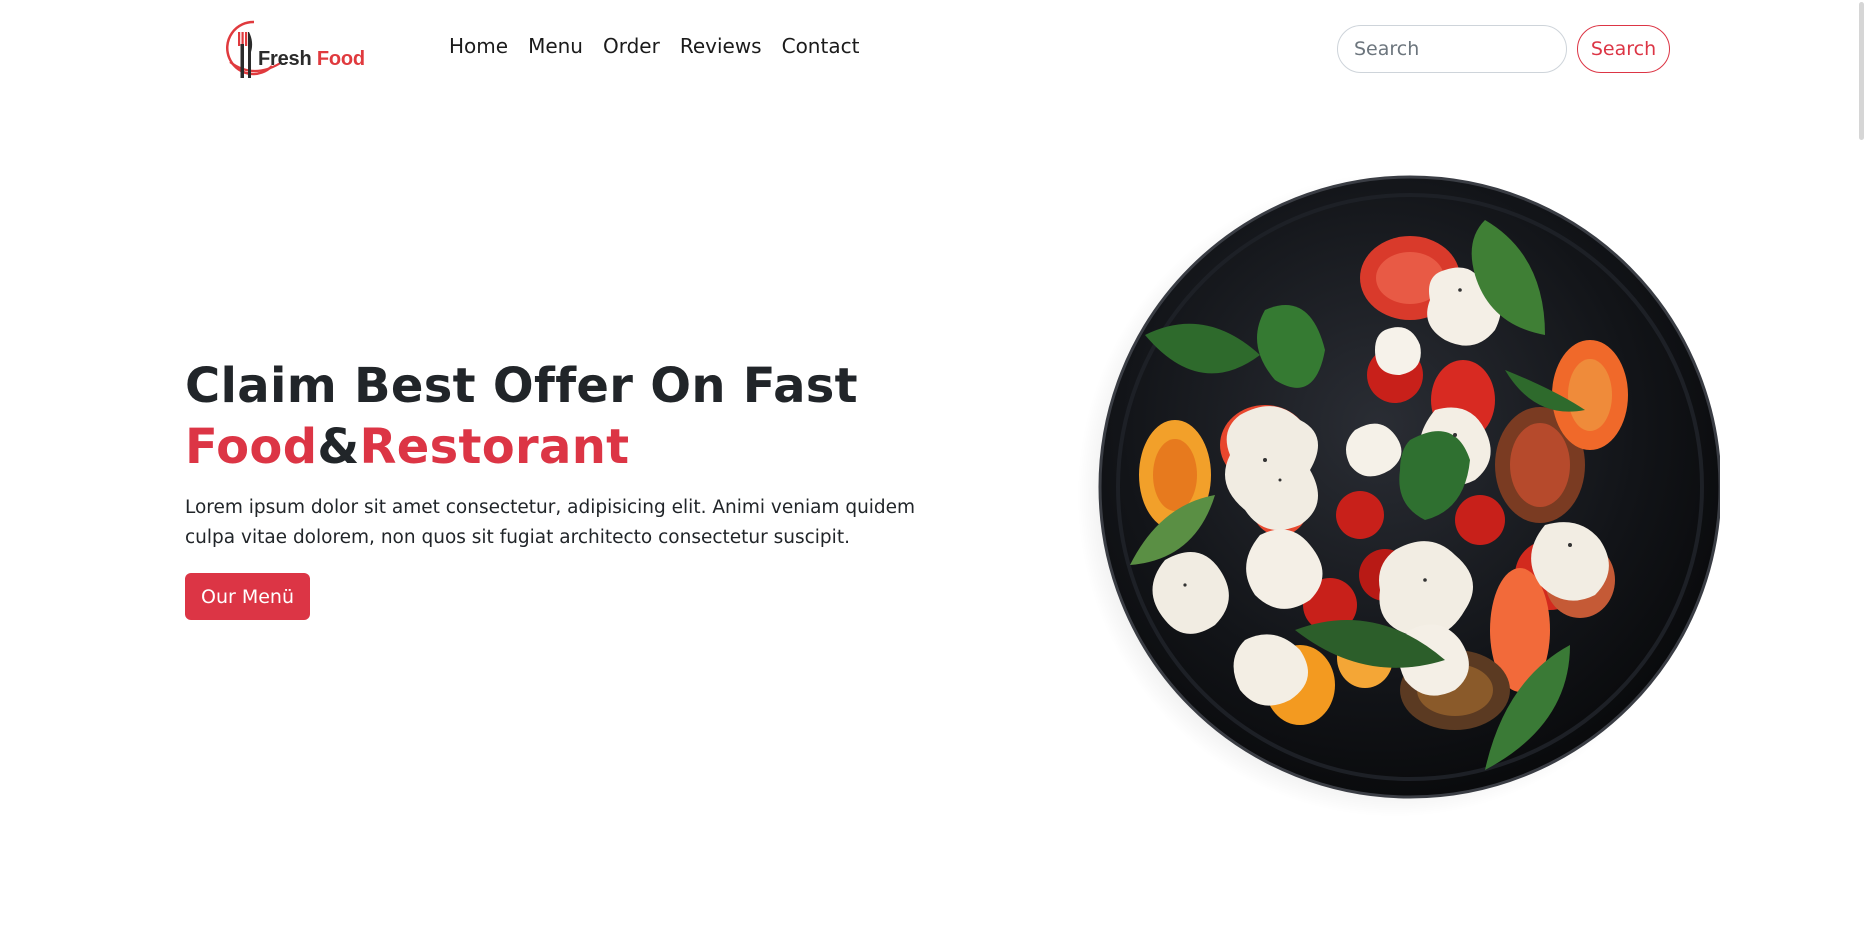 This screenshot has width=1868, height=930. Describe the element at coordinates (1452, 49) in the screenshot. I see `search-input` at that location.